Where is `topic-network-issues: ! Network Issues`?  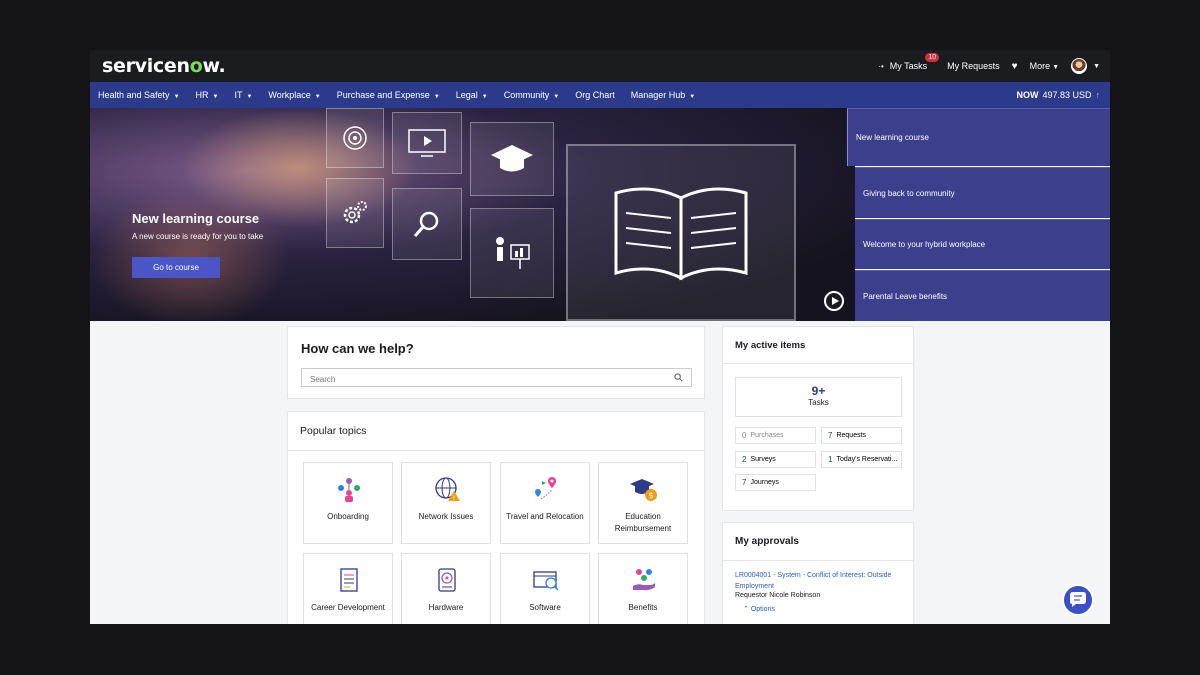 topic-network-issues: ! Network Issues is located at coordinates (446, 503).